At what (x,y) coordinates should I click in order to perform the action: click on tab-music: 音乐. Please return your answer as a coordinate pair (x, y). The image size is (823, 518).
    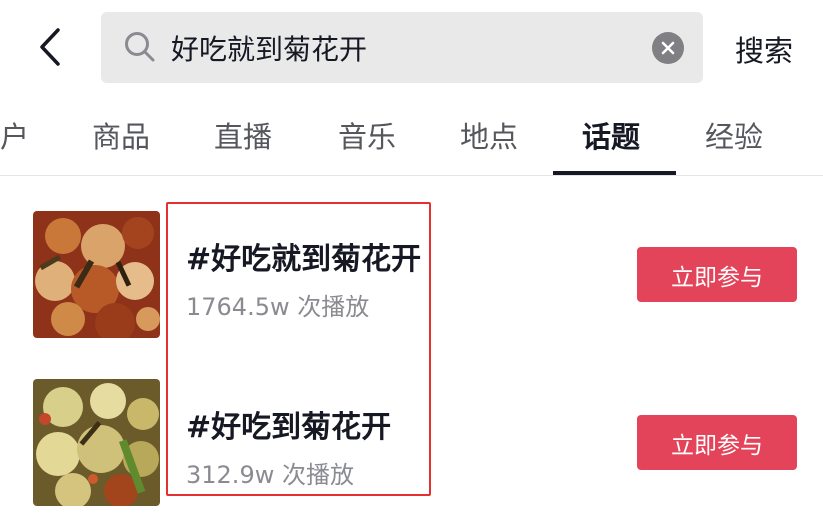
    Looking at the image, I should click on (367, 135).